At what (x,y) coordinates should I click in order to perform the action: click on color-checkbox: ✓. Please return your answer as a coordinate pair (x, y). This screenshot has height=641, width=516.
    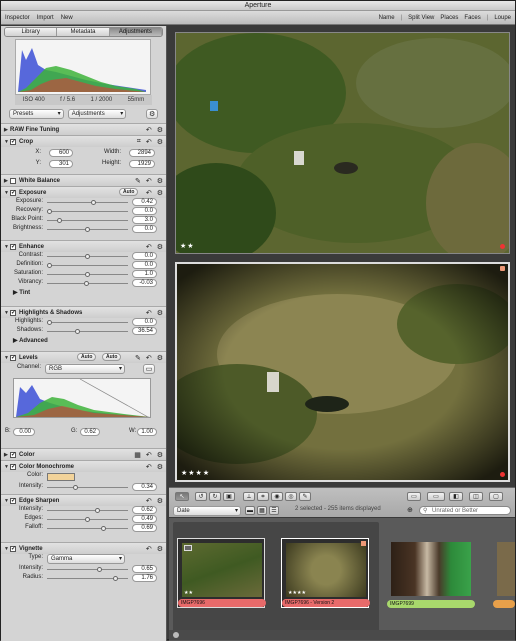
    Looking at the image, I should click on (13, 454).